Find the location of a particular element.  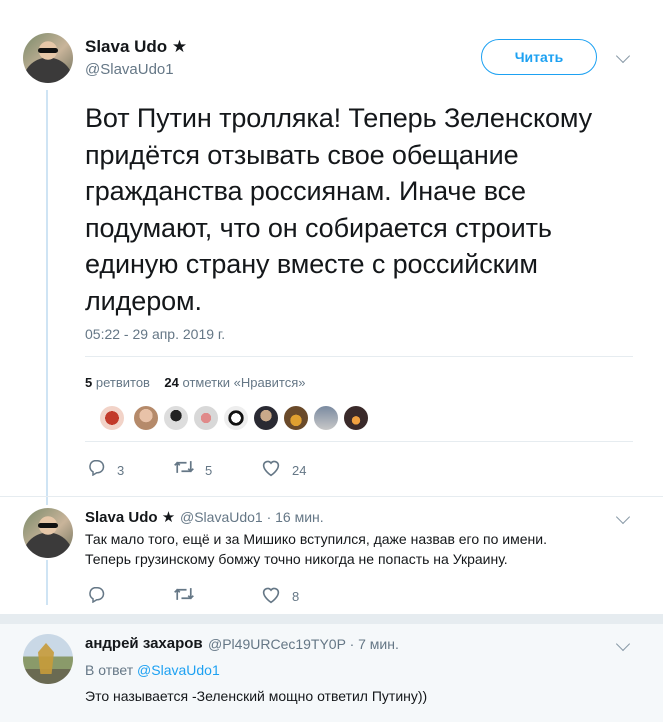

retweets-stat: 5 ретвитов is located at coordinates (117, 382).